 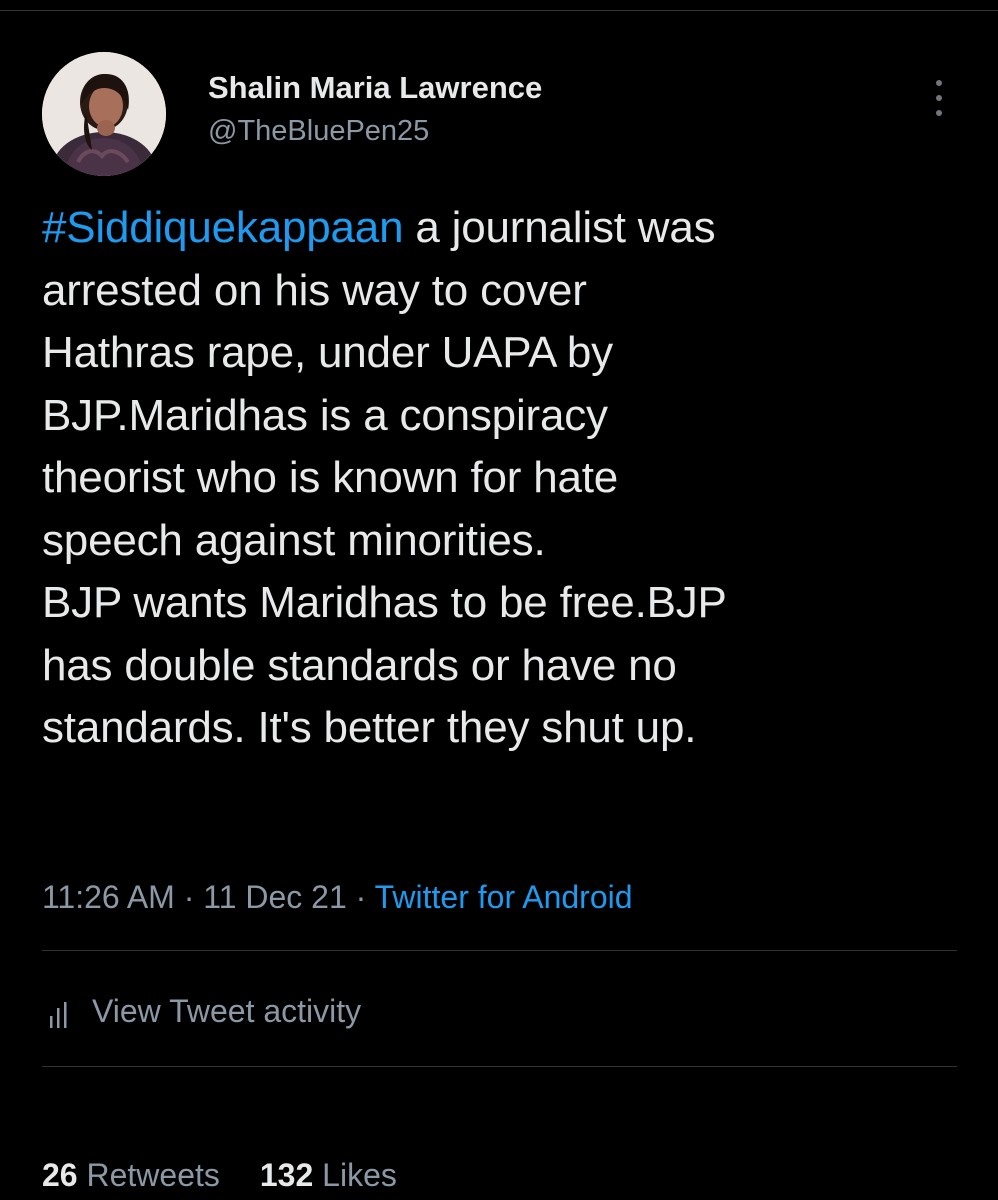 I want to click on avatar, so click(x=104, y=114).